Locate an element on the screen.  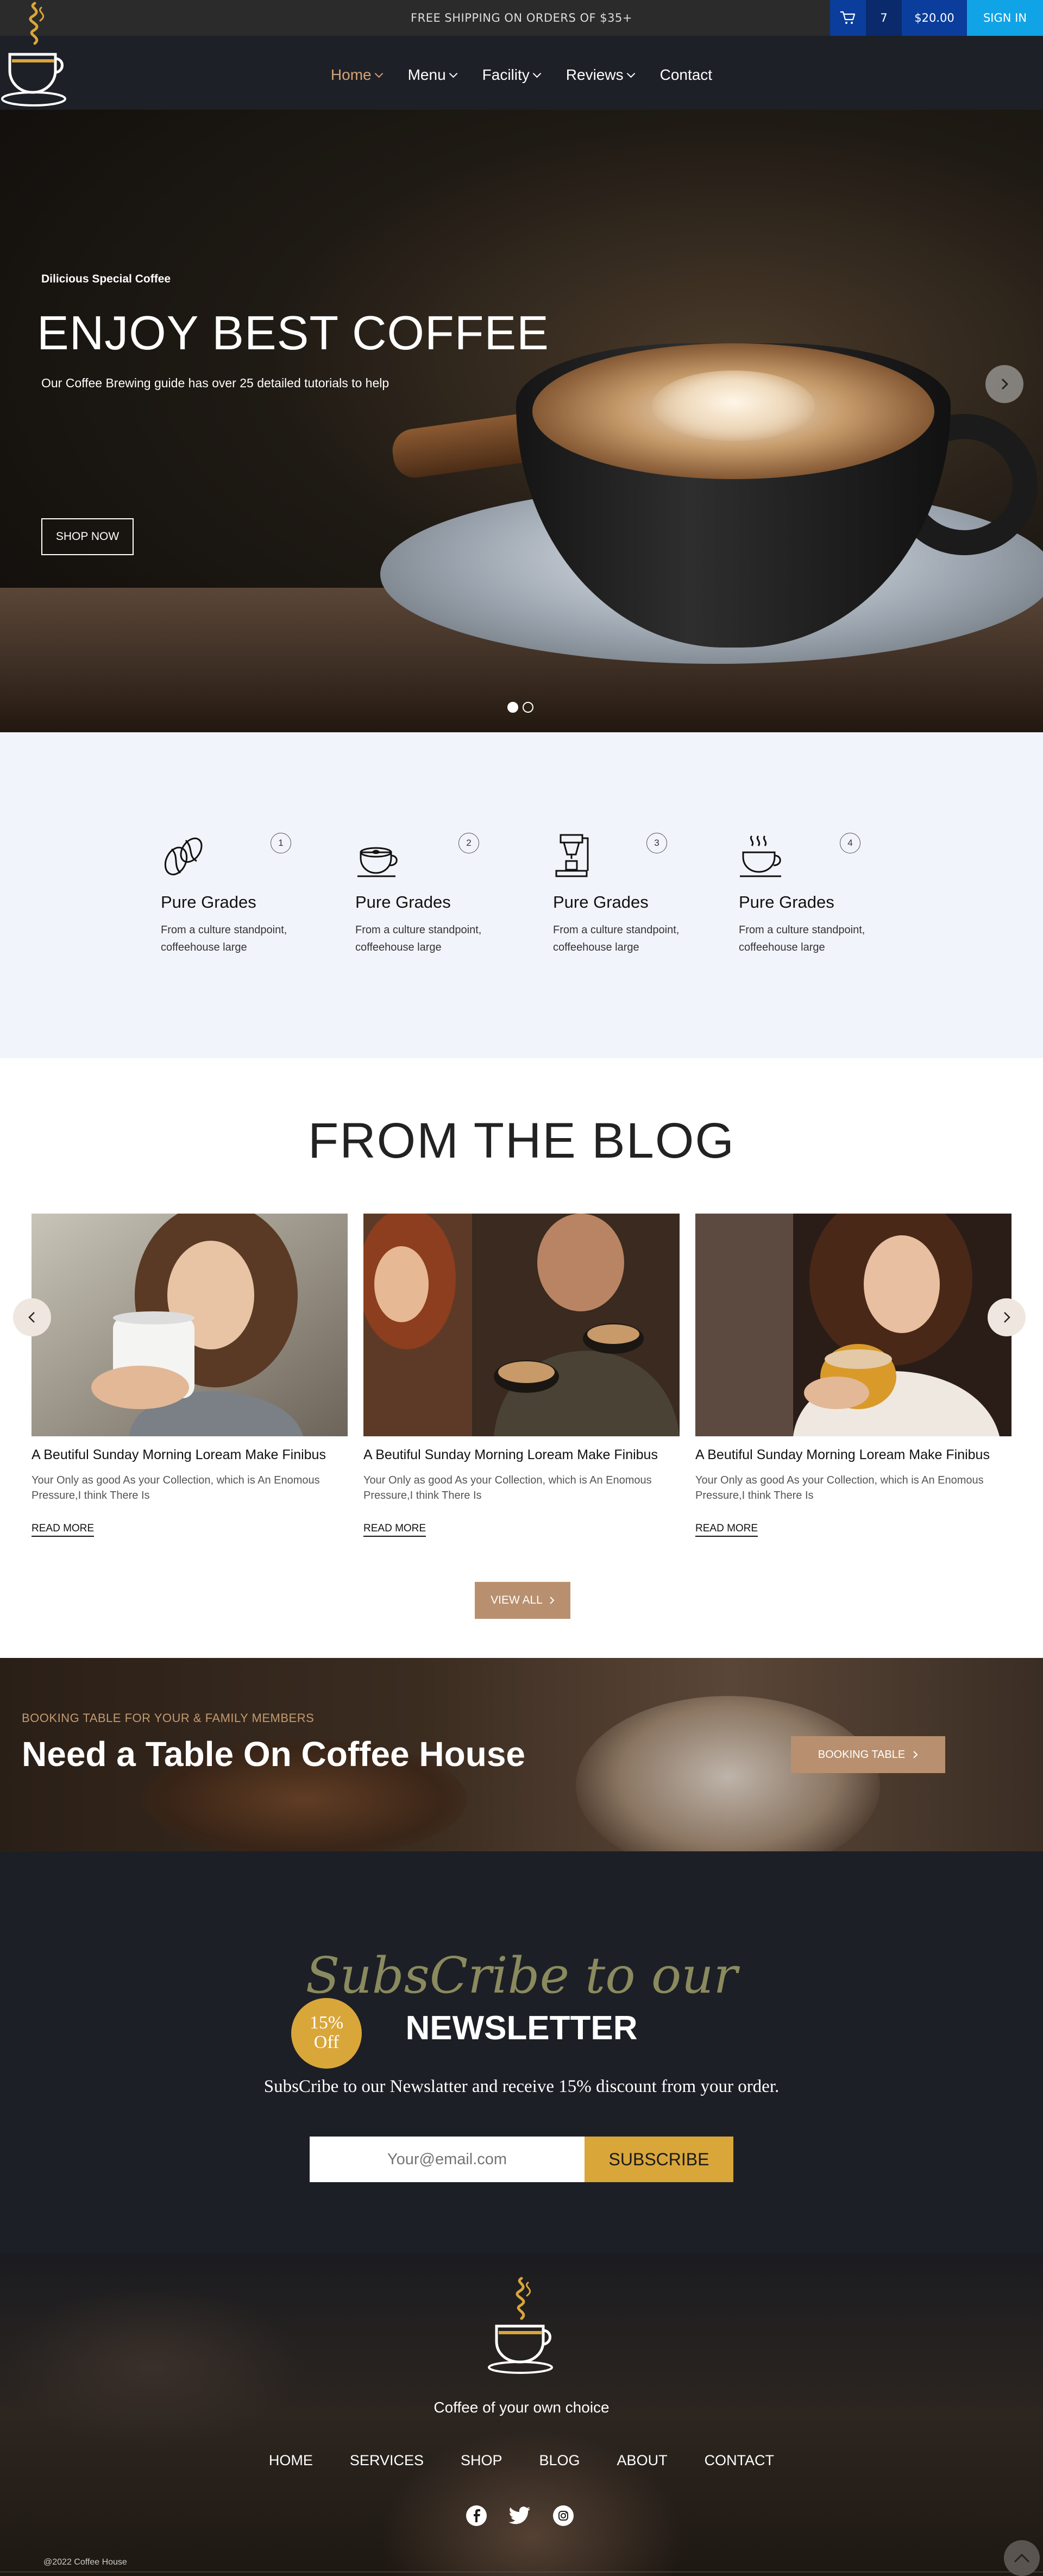
latte-cup-icon is located at coordinates (377, 862).